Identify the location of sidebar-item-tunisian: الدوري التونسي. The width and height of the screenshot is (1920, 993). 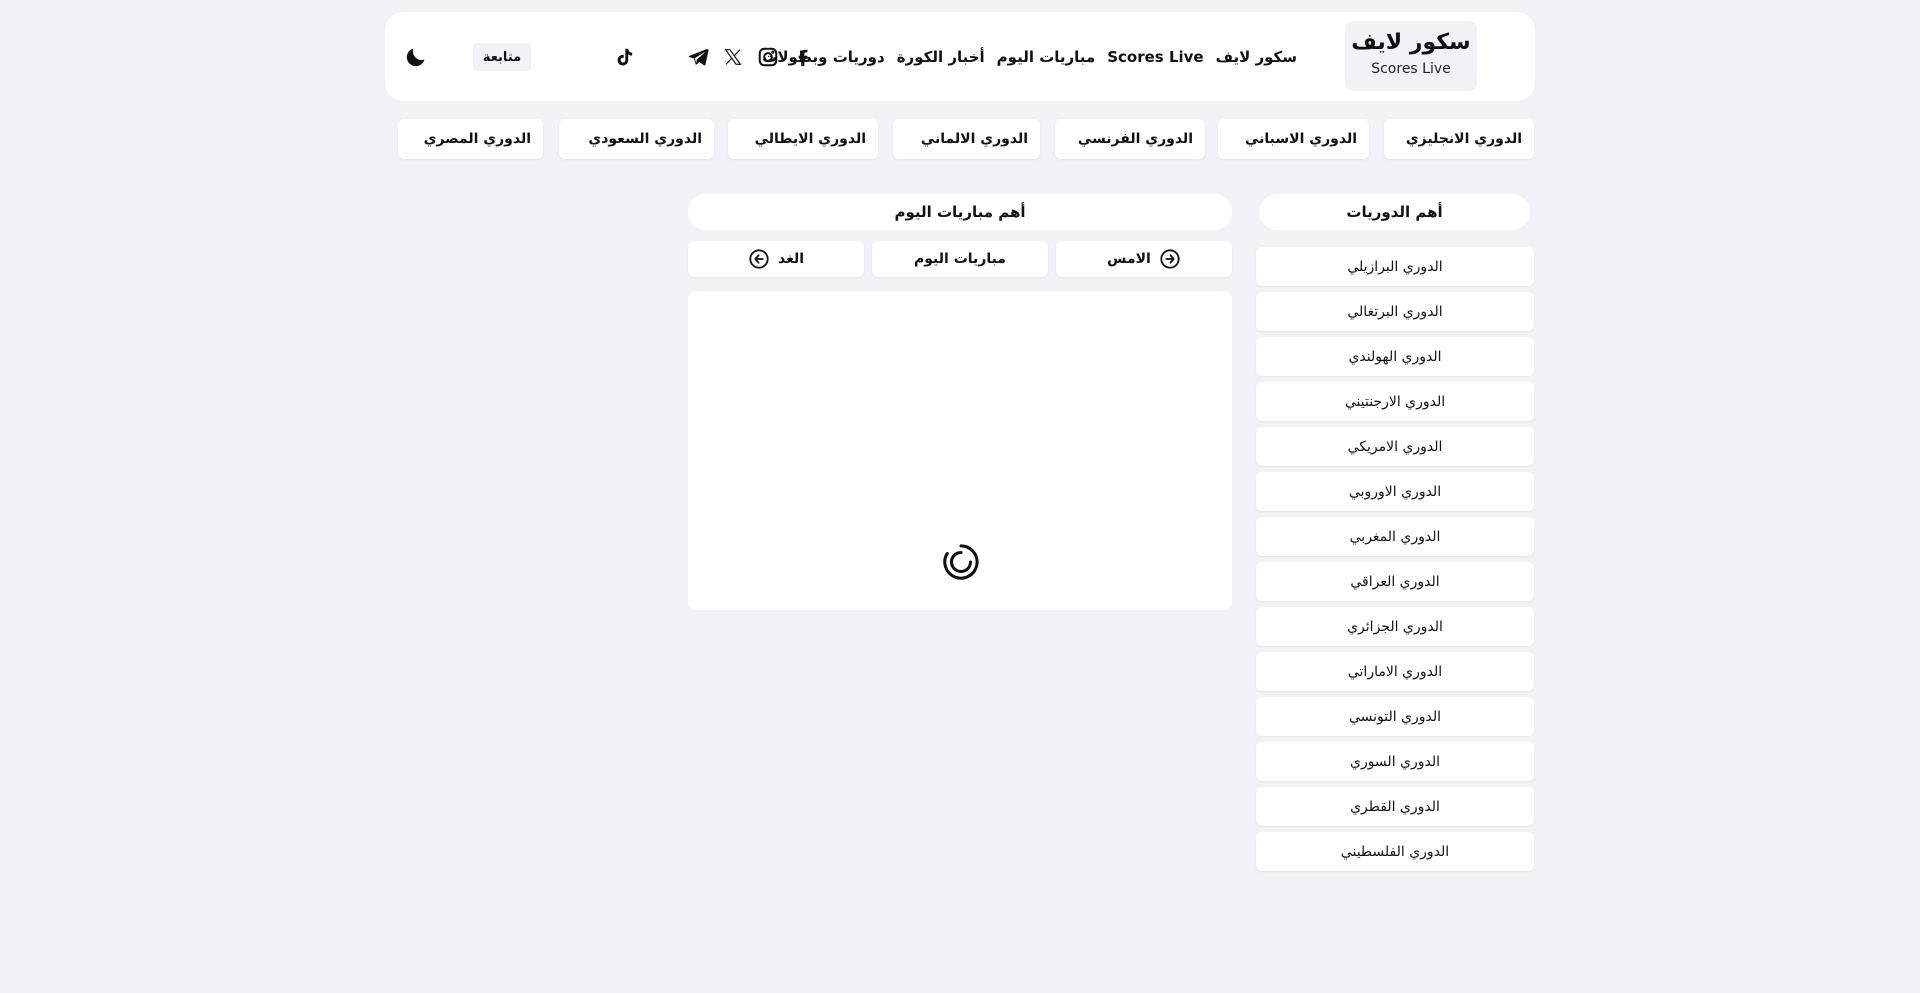
(1395, 716).